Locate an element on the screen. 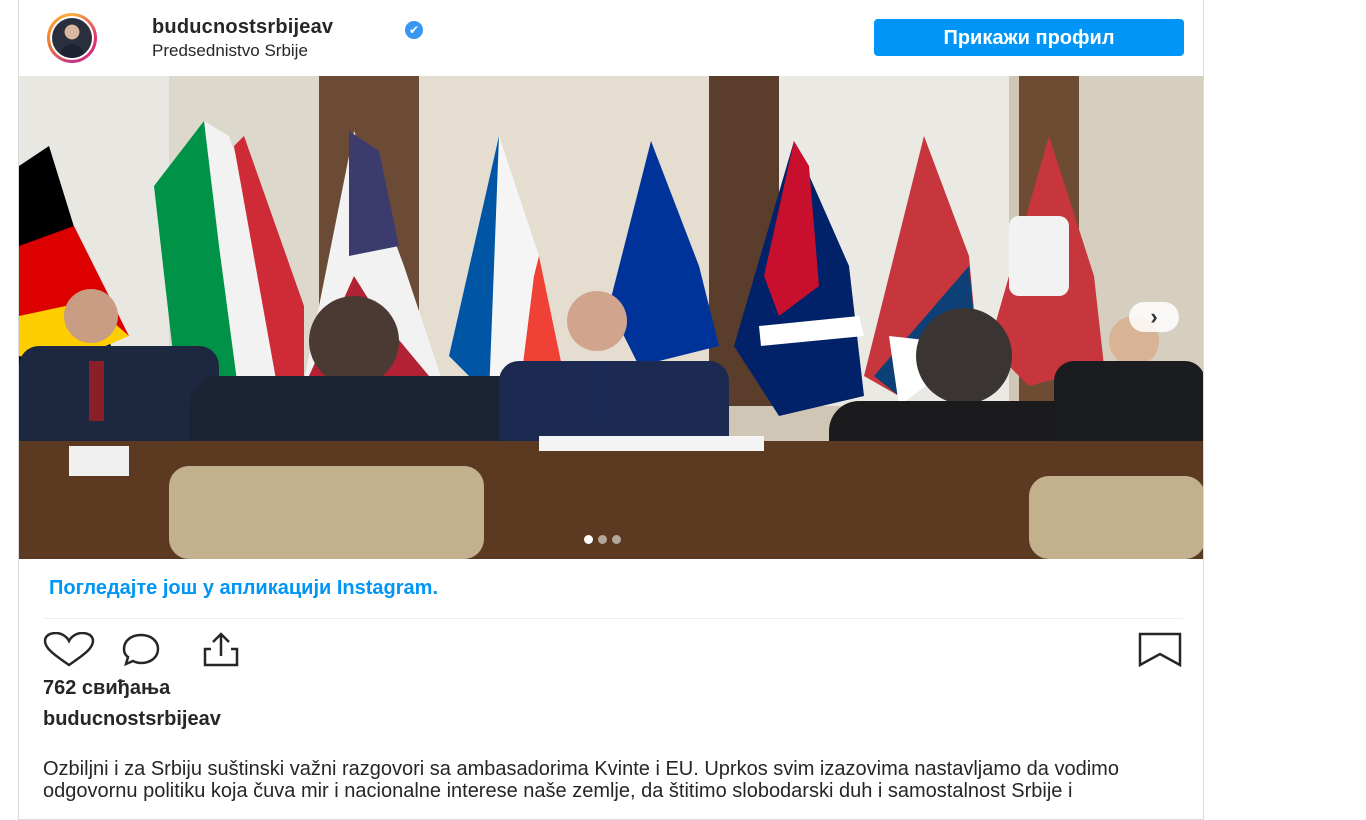  share-icon is located at coordinates (221, 650).